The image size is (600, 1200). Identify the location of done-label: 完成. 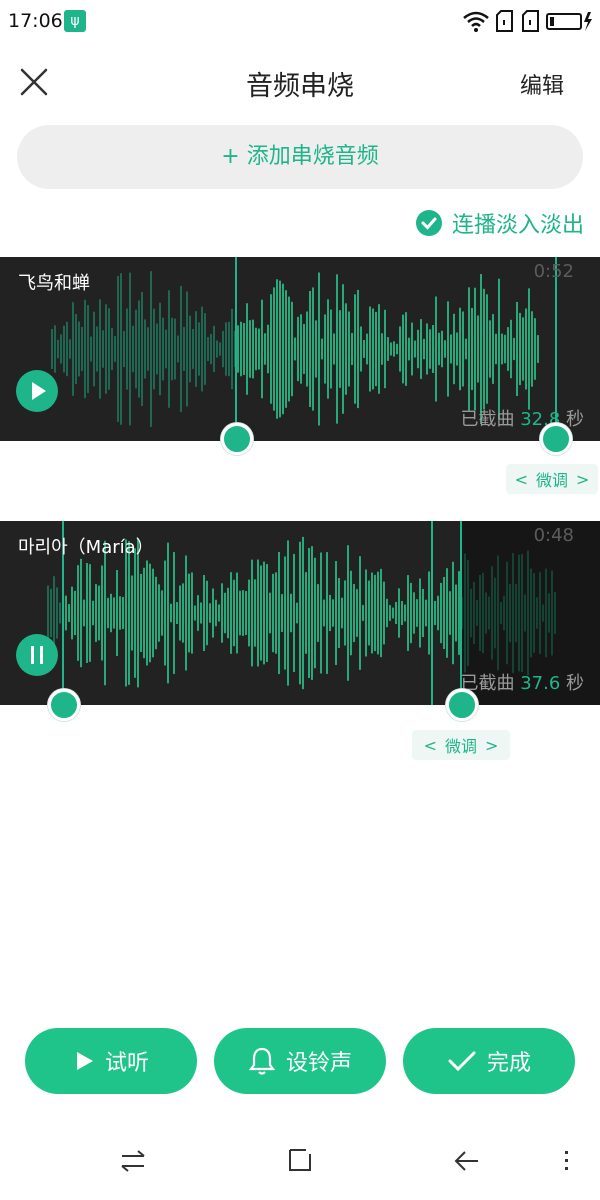
(508, 1063).